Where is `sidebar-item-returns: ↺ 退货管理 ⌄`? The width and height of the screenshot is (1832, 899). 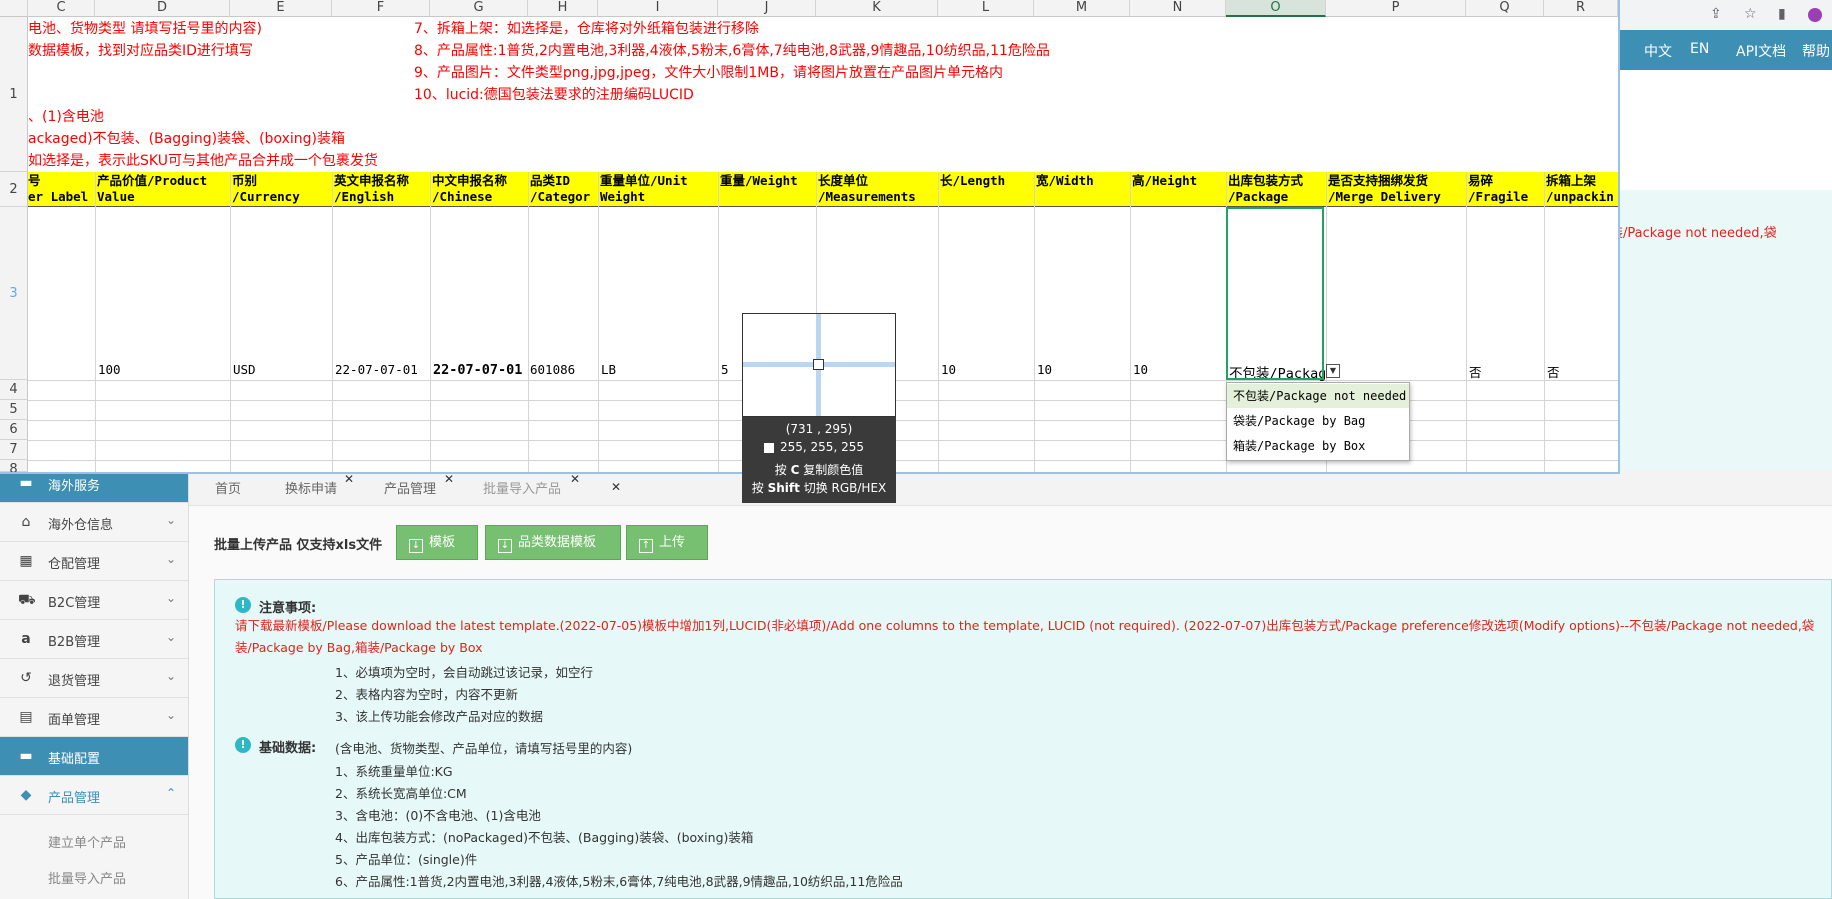
sidebar-item-returns: ↺ 退货管理 ⌄ is located at coordinates (94, 678).